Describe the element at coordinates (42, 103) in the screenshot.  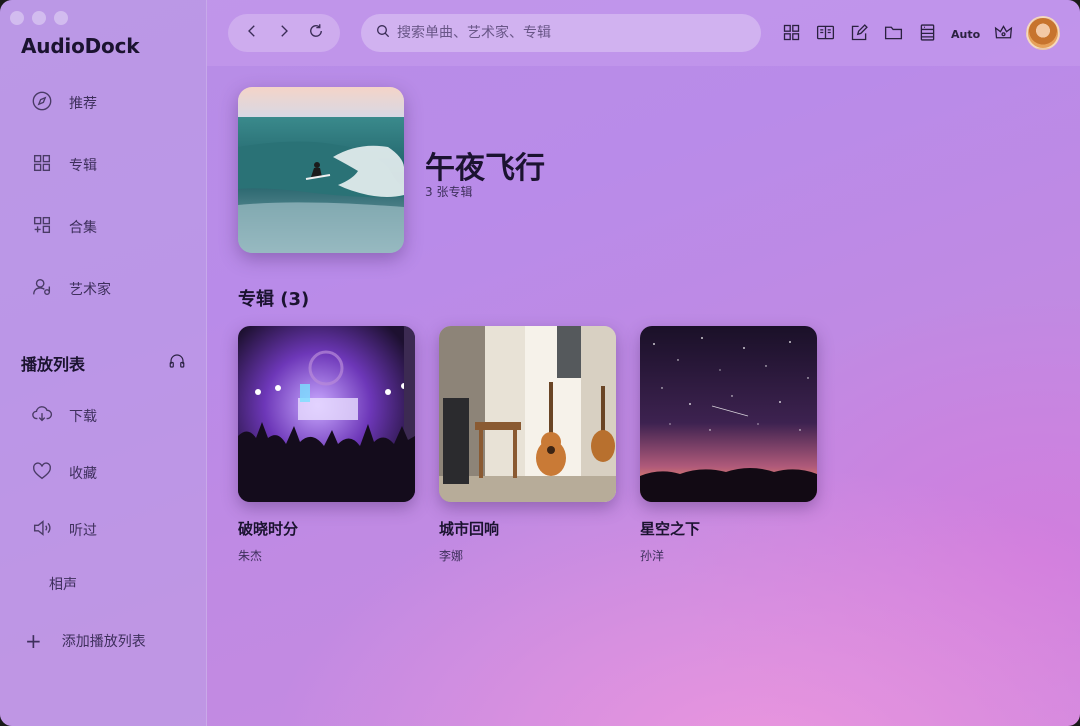
I see `compass-icon` at that location.